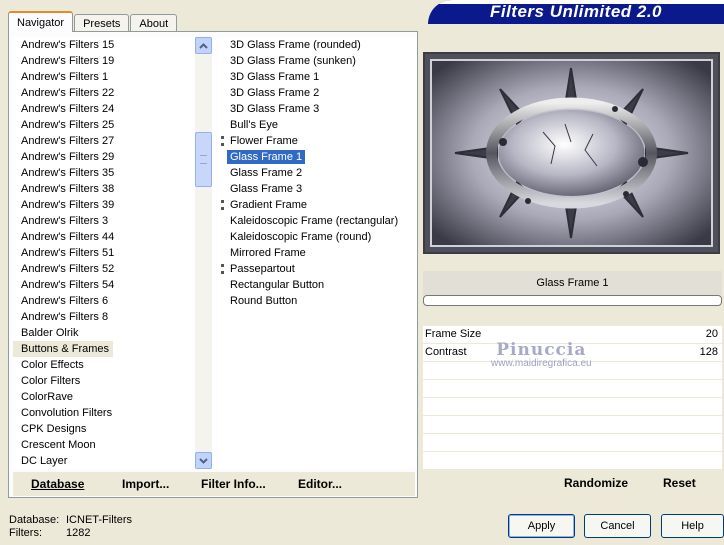  What do you see at coordinates (295, 45) in the screenshot?
I see `filter-item-label: 3D Glass Frame (rounded)` at bounding box center [295, 45].